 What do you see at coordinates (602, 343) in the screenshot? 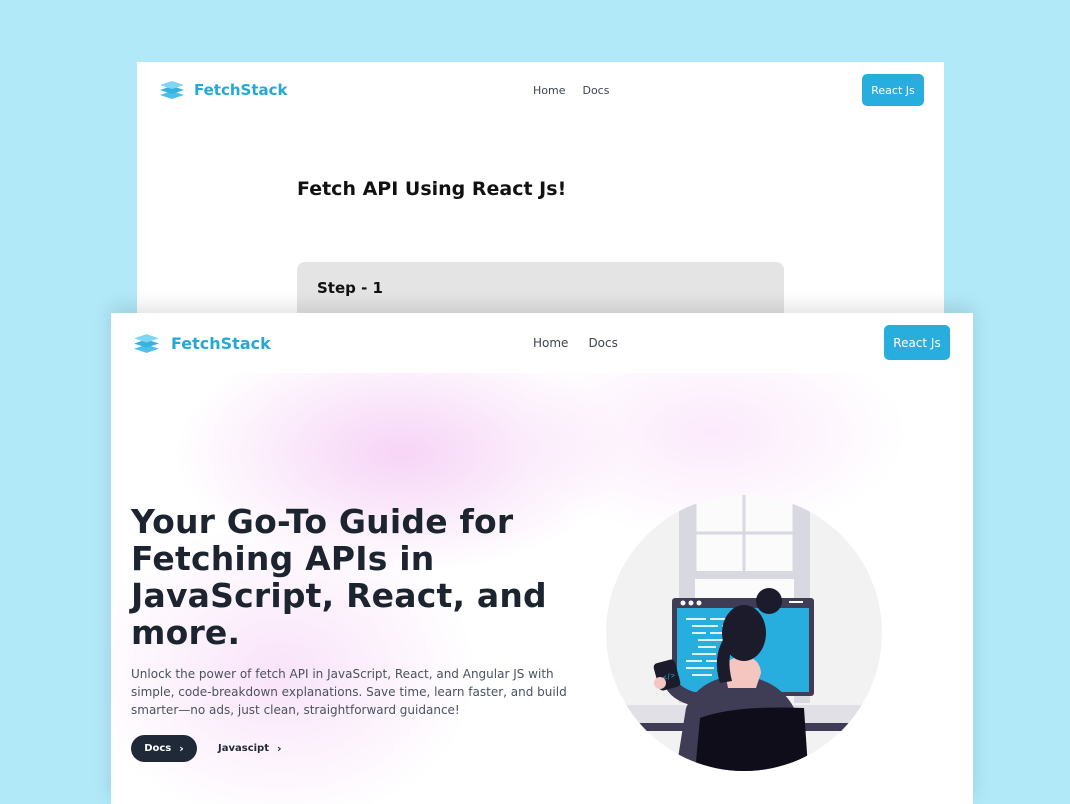
I see `front-nav-docs: Docs` at bounding box center [602, 343].